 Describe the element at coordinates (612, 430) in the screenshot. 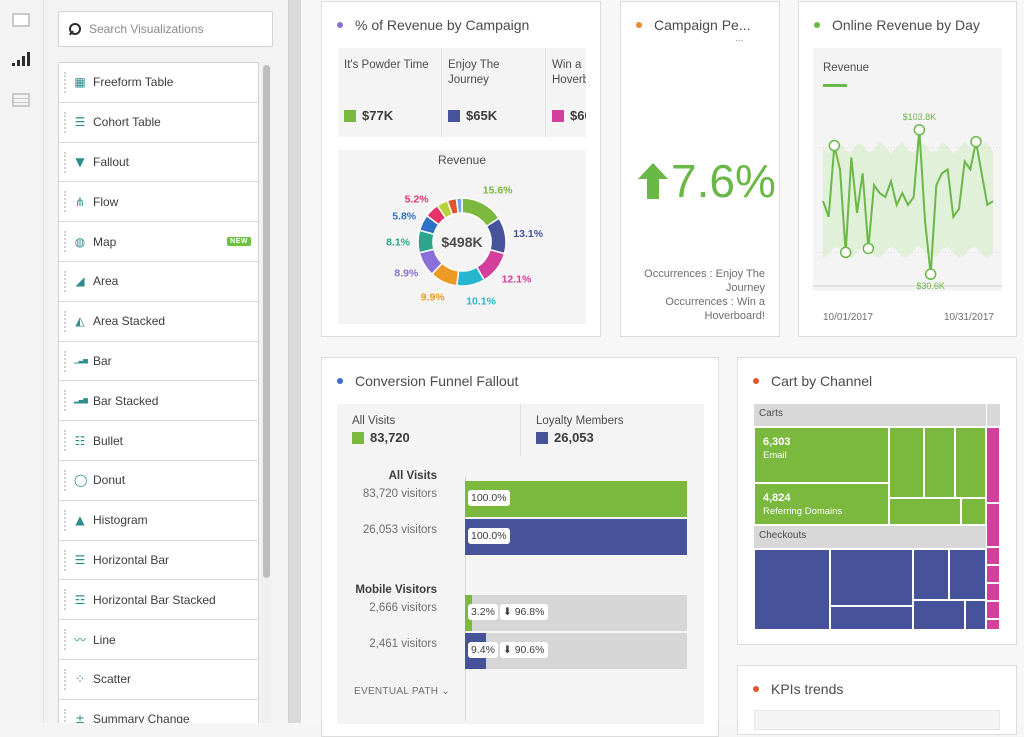

I see `segment-loyalty-members: Loyalty Members 26,053` at that location.